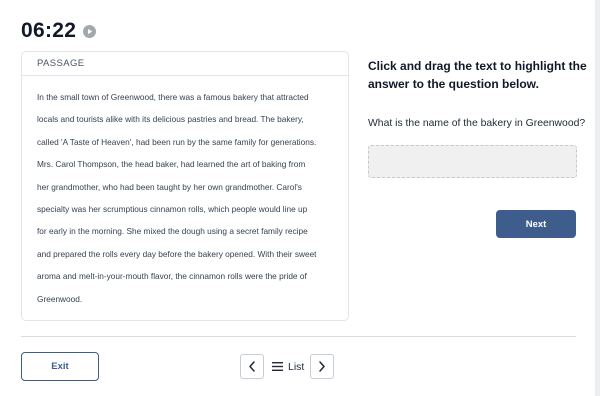  I want to click on chevron-left-icon, so click(252, 366).